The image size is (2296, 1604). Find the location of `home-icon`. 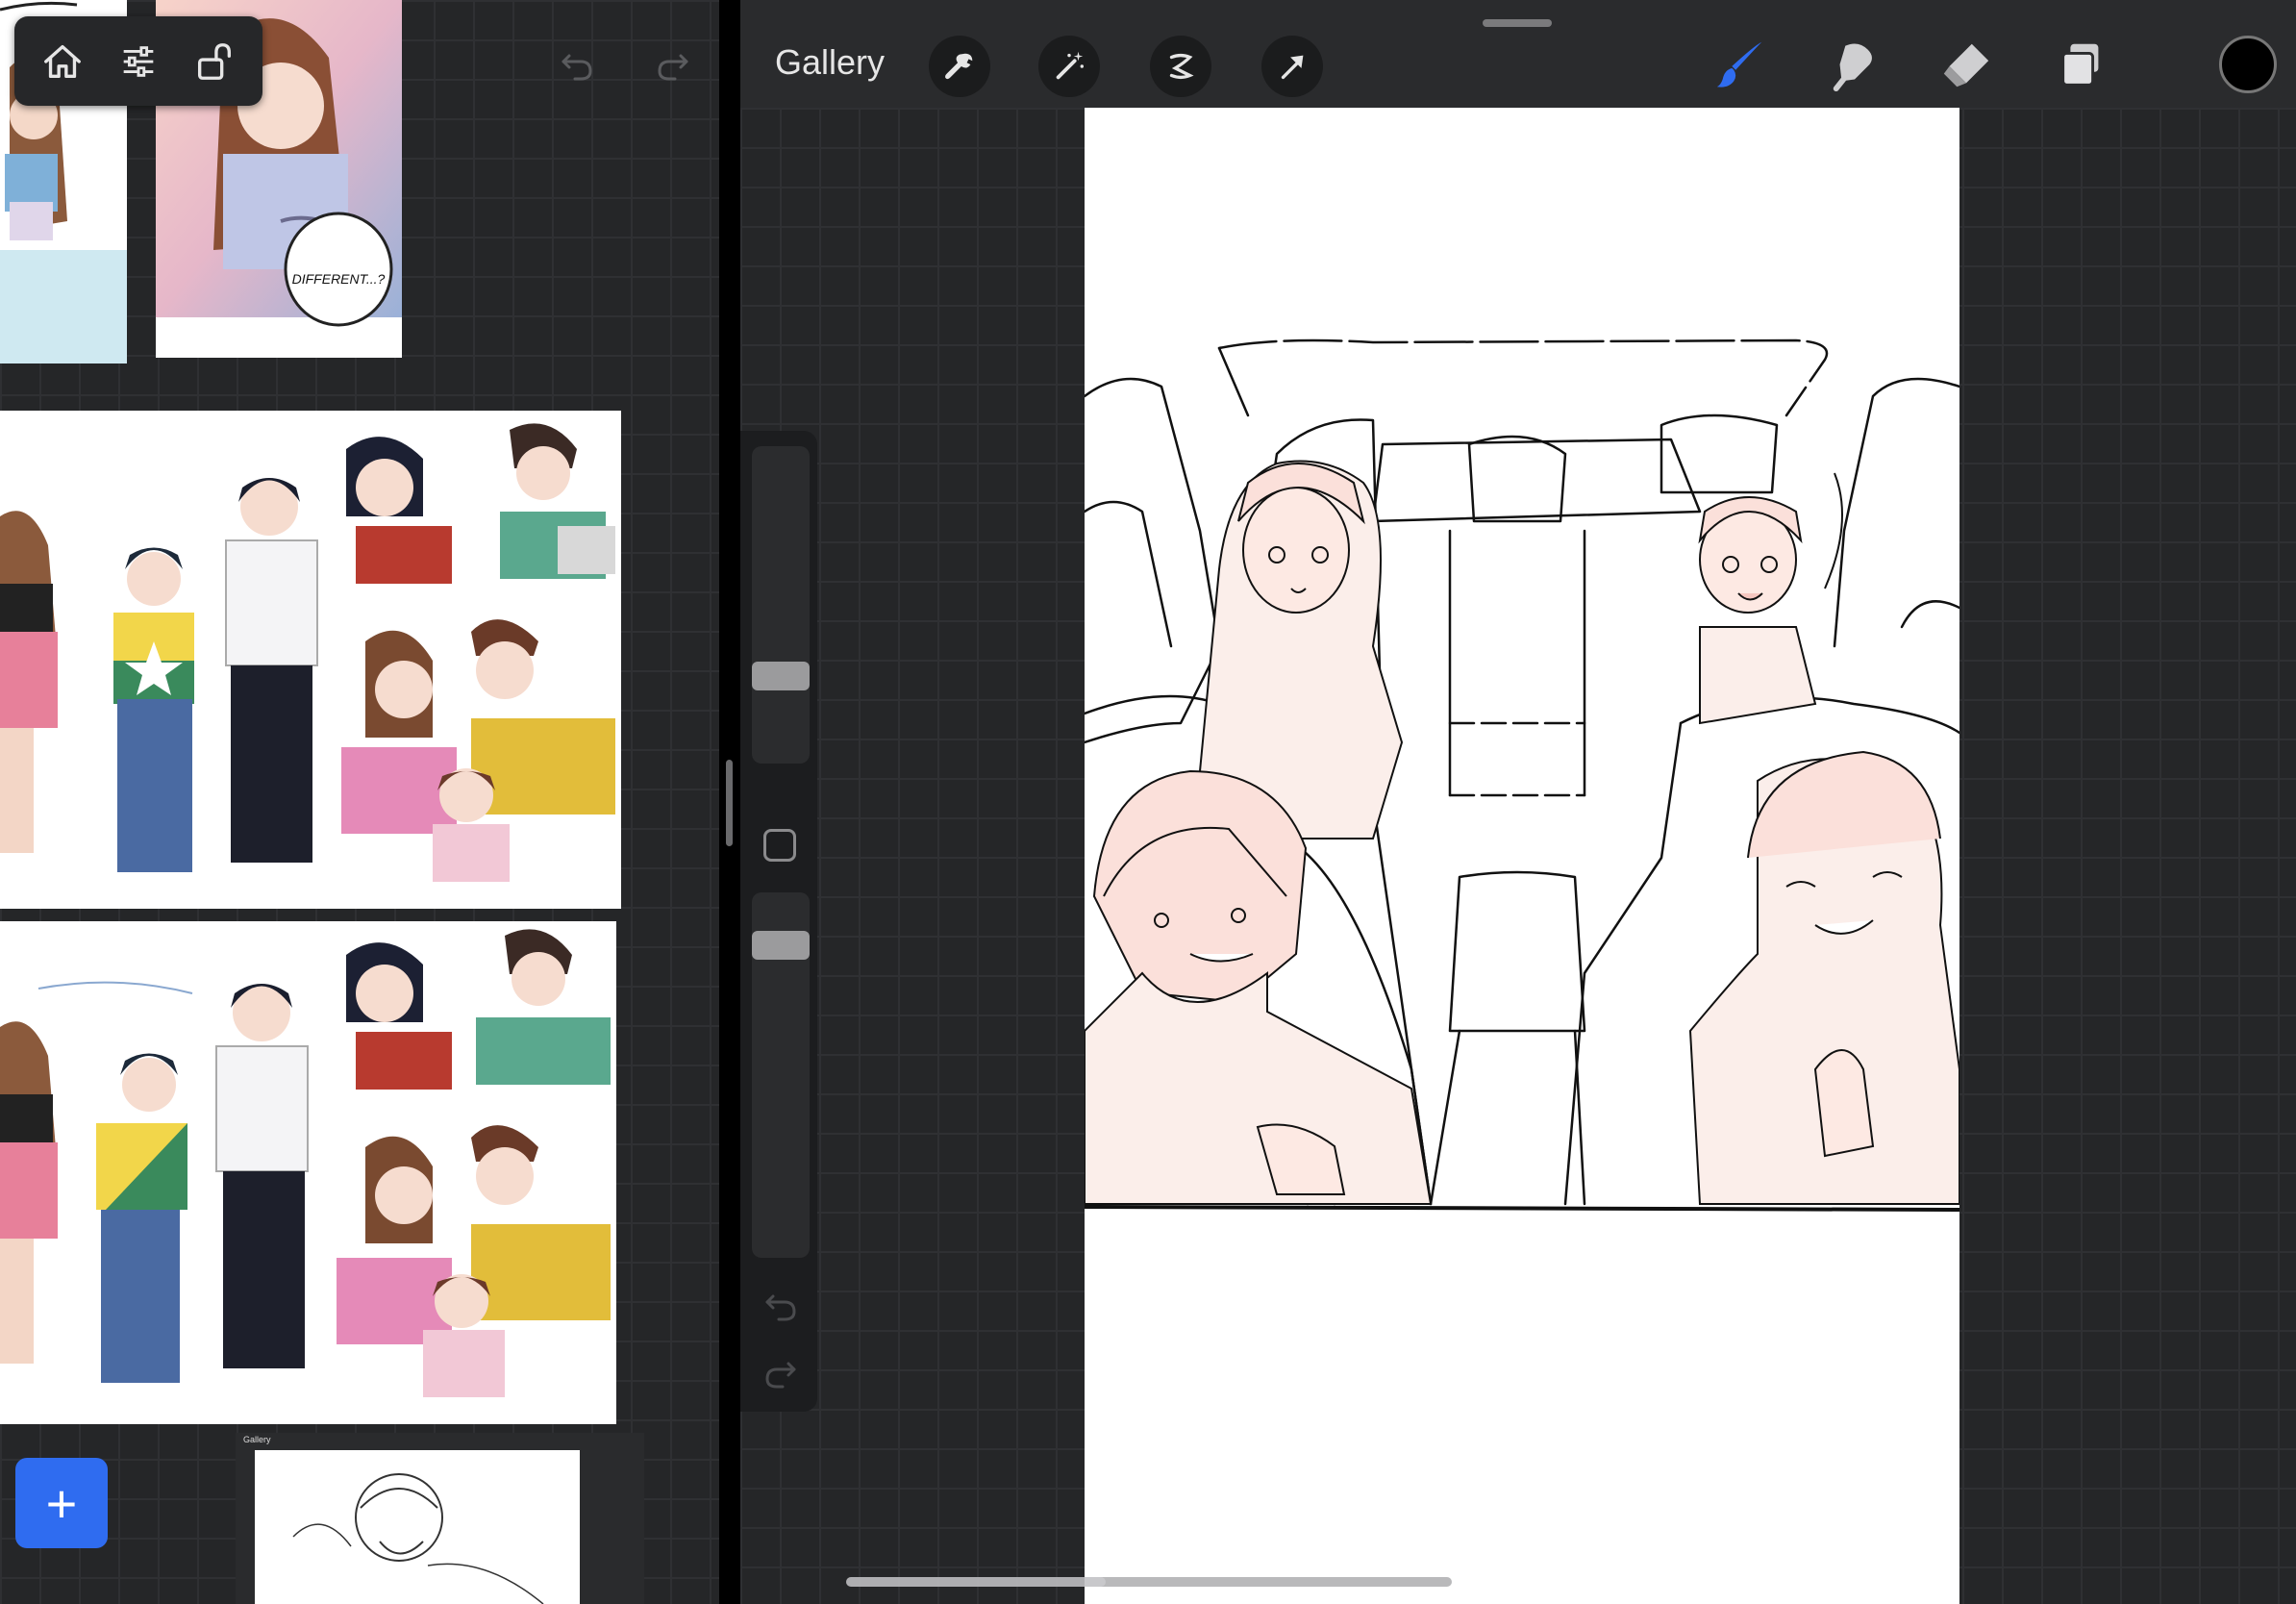

home-icon is located at coordinates (62, 61).